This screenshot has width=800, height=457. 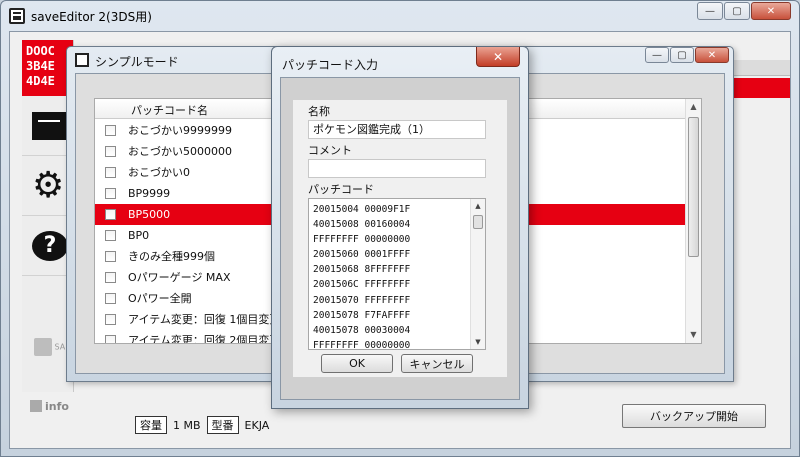 What do you see at coordinates (771, 11) in the screenshot?
I see `close-button: ✕` at bounding box center [771, 11].